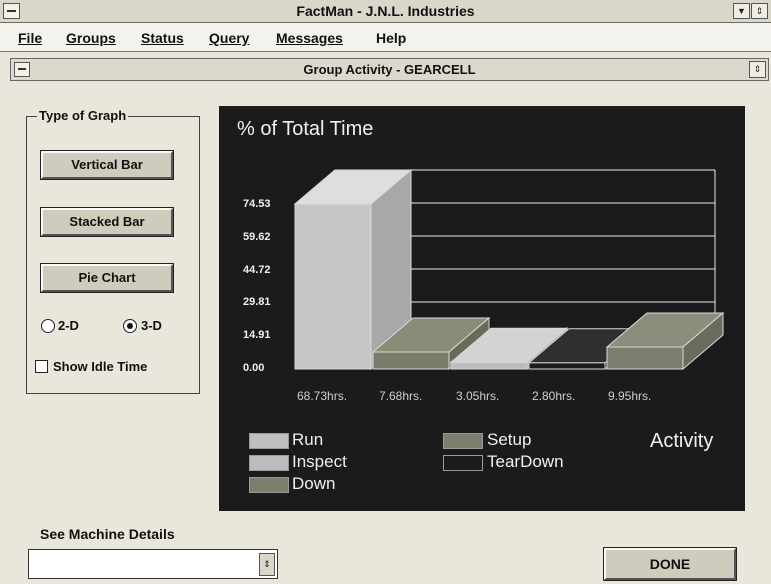 This screenshot has height=584, width=771. Describe the element at coordinates (322, 396) in the screenshot. I see `x-hours-label: 68.73hrs.` at that location.